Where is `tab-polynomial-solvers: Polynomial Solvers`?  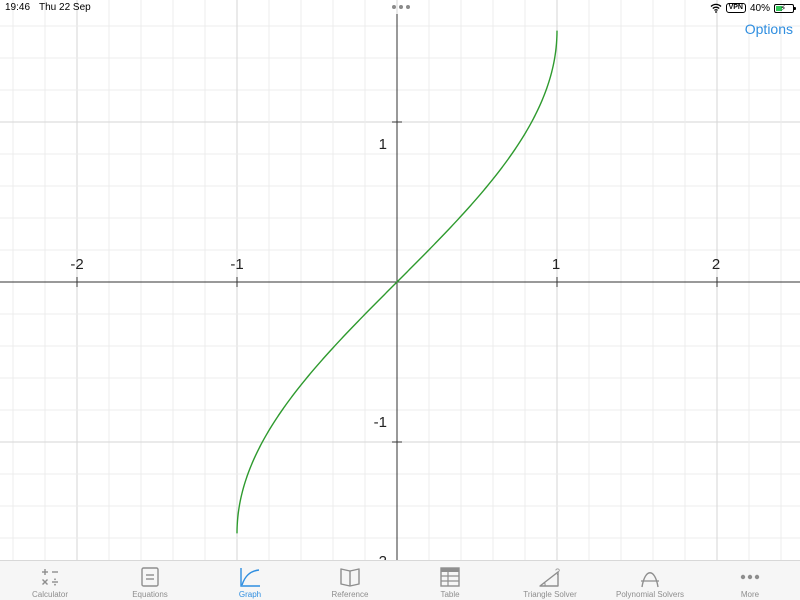 tab-polynomial-solvers: Polynomial Solvers is located at coordinates (650, 580).